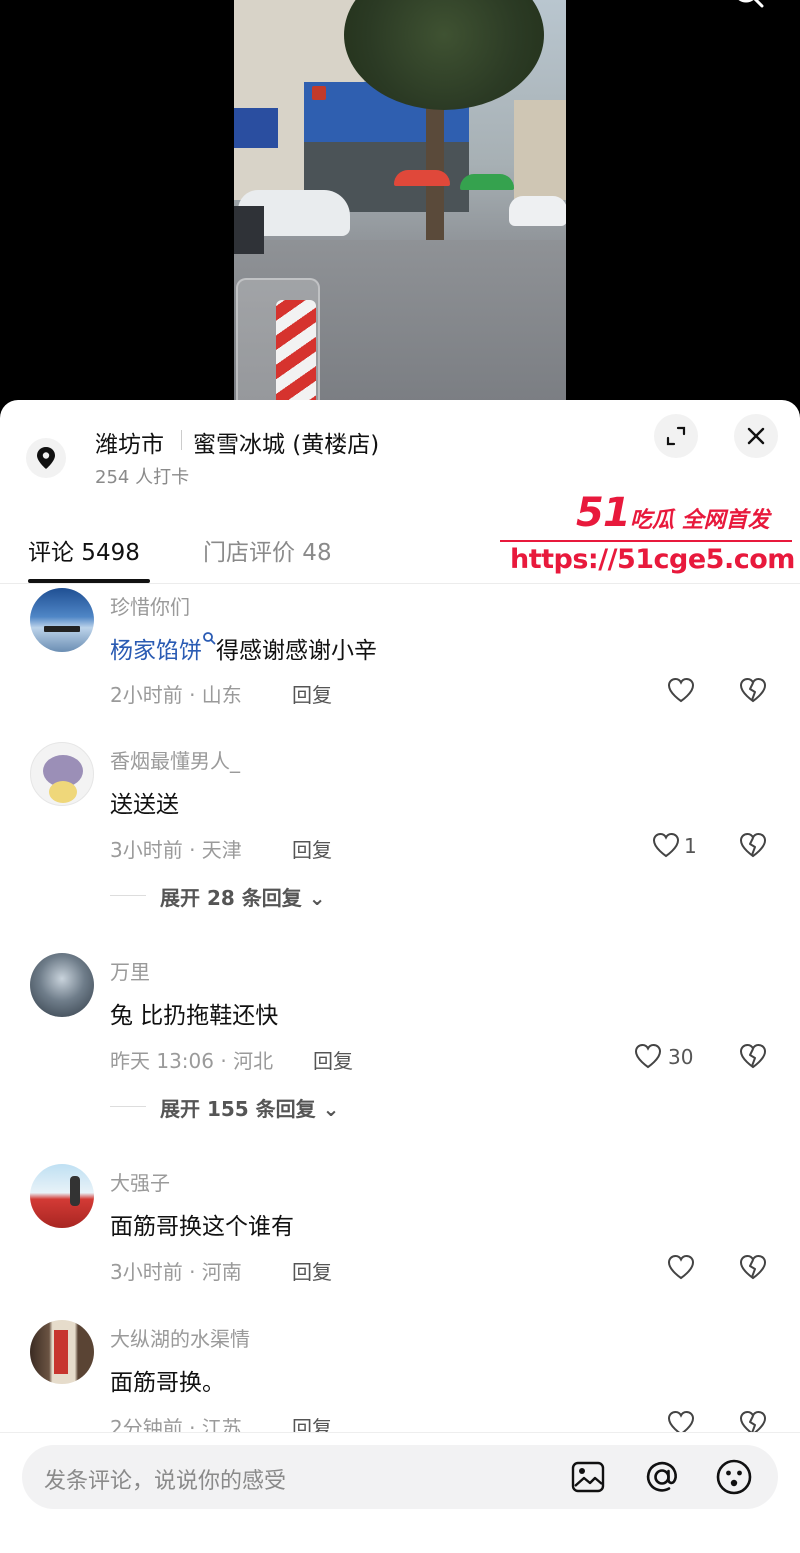  Describe the element at coordinates (588, 1477) in the screenshot. I see `image-icon` at that location.